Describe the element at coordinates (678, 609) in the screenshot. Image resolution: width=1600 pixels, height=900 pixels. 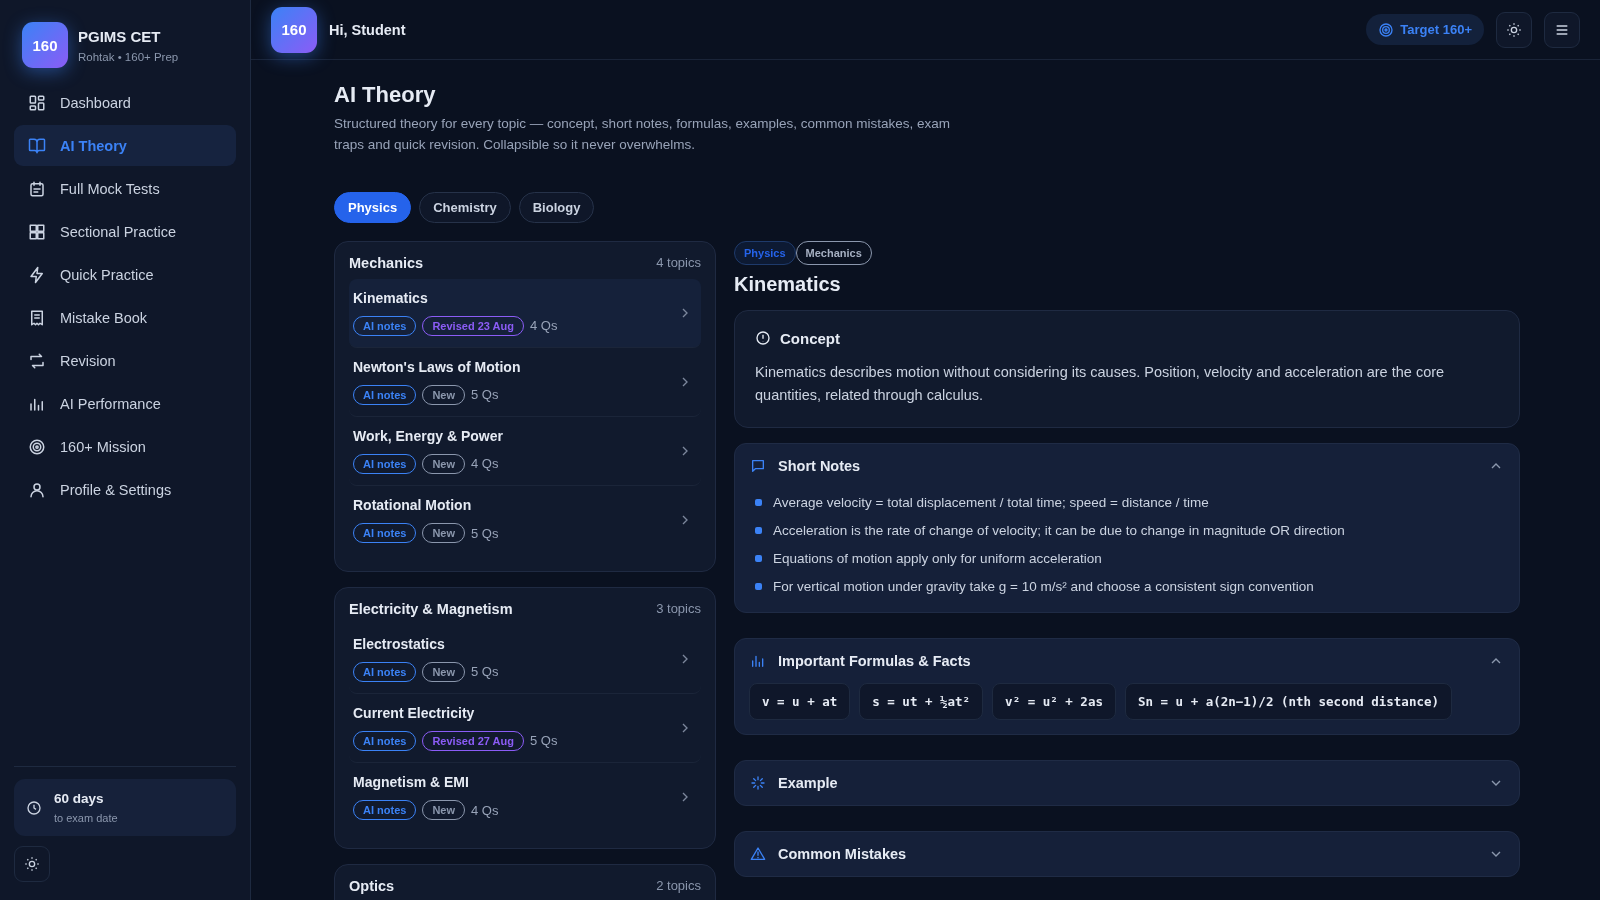
I see `topic-count: 3 topics` at that location.